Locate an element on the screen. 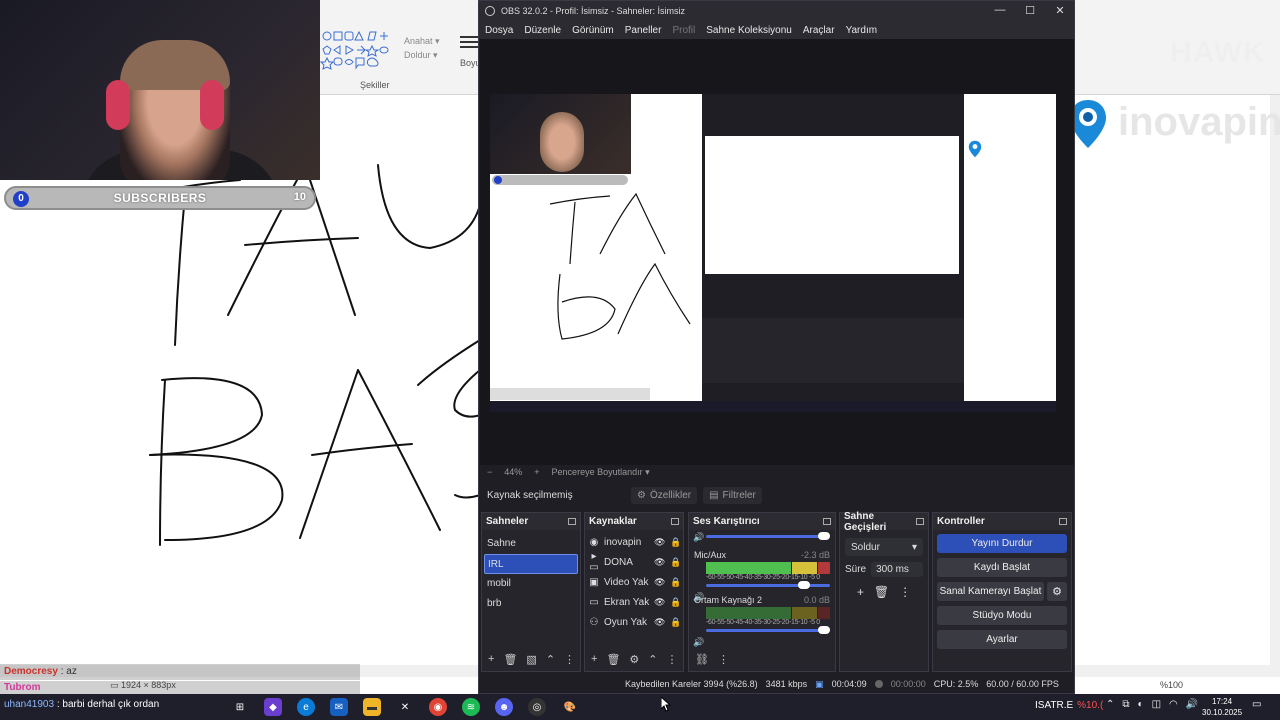 This screenshot has width=1280, height=720. filters-button: ▤ Filtreler is located at coordinates (732, 495).